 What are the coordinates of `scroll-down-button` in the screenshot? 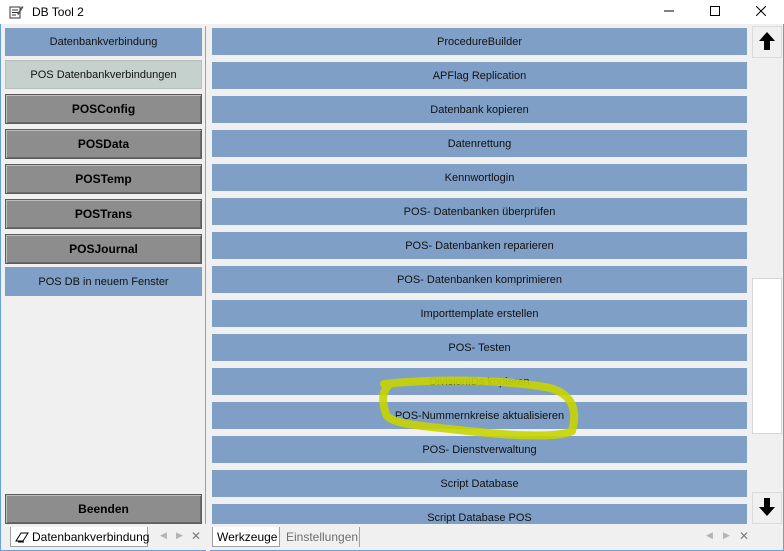 It's located at (767, 508).